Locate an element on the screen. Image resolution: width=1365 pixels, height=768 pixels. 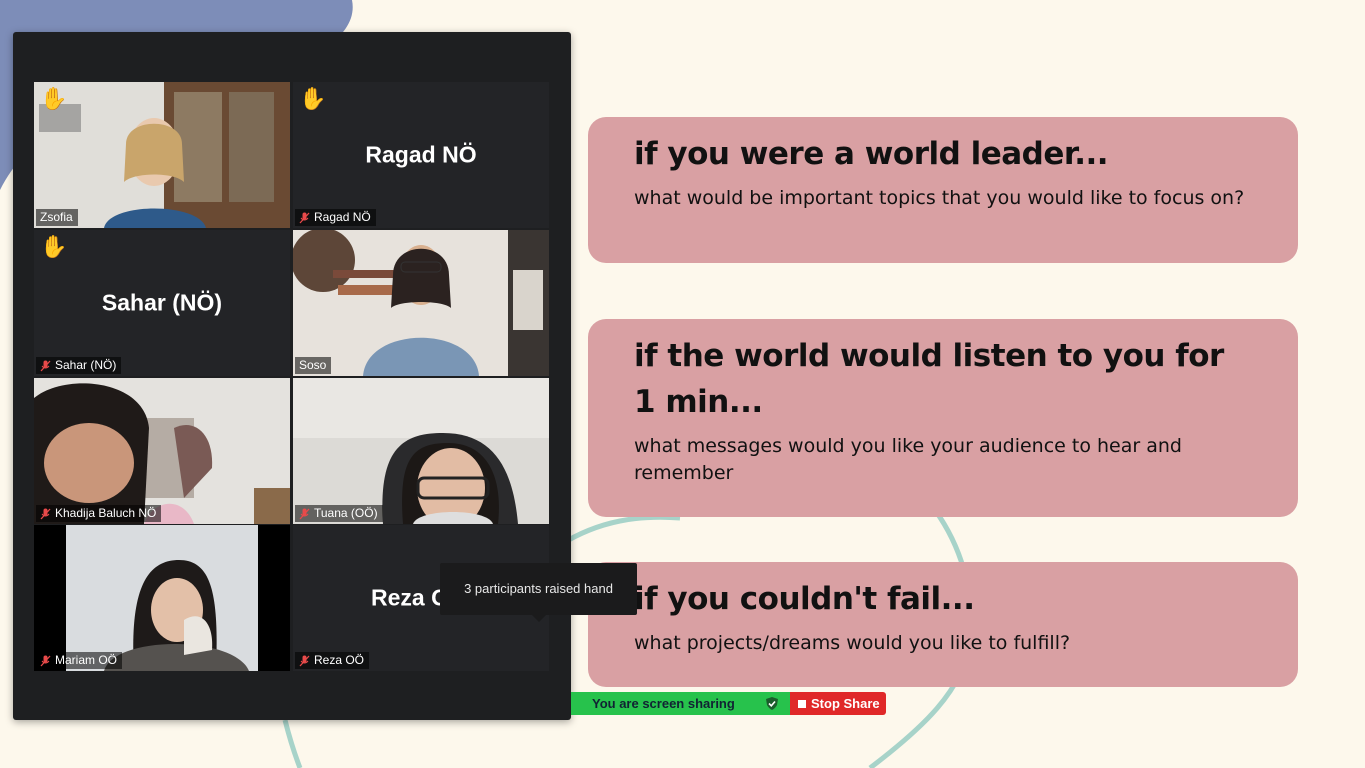
stop-share-button: Stop Share is located at coordinates (838, 703).